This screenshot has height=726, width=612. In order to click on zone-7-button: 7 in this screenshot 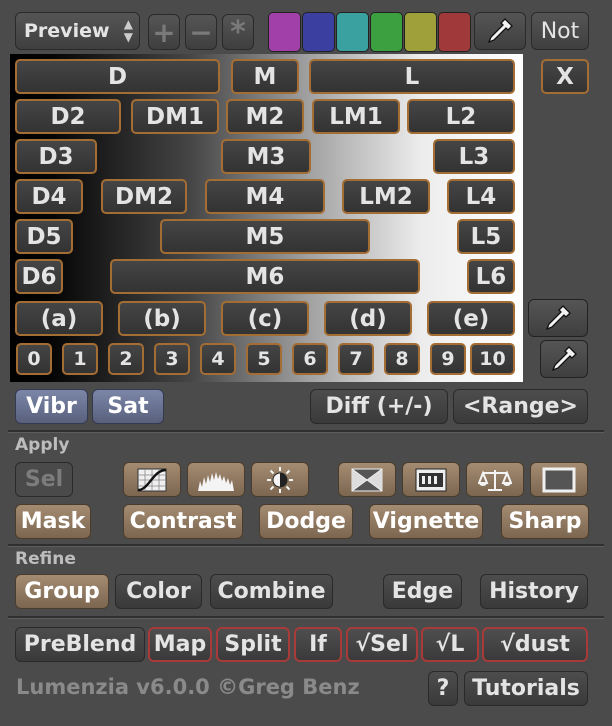, I will do `click(356, 359)`.